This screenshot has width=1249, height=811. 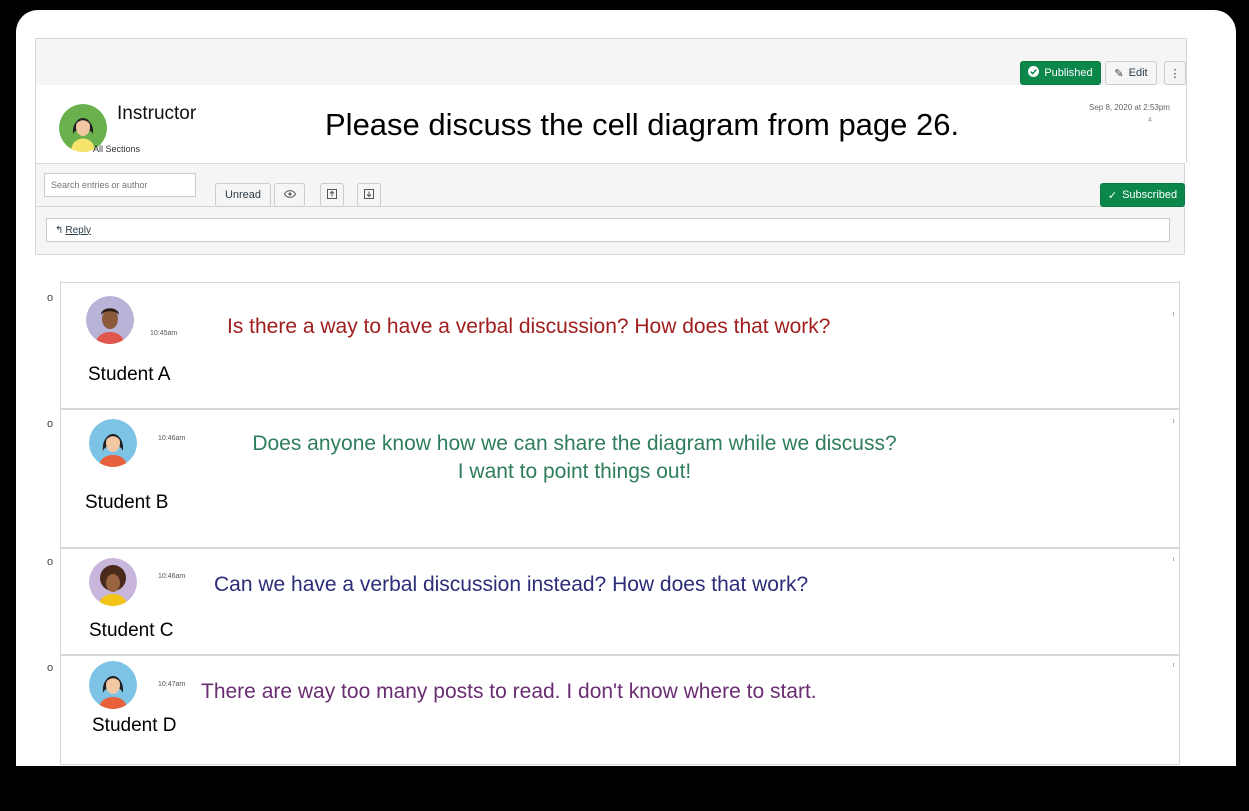 I want to click on published-button: Published, so click(x=1060, y=73).